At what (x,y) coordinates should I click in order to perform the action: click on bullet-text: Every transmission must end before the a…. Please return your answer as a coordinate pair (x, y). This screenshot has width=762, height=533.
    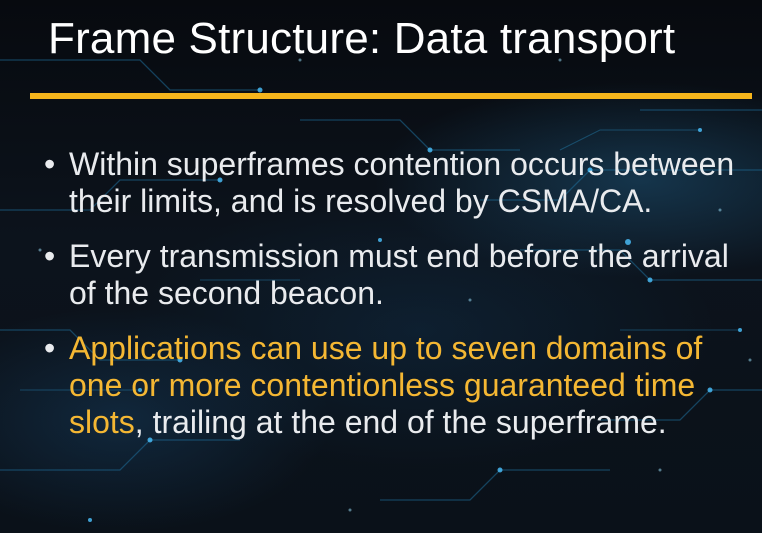
    Looking at the image, I should click on (399, 274).